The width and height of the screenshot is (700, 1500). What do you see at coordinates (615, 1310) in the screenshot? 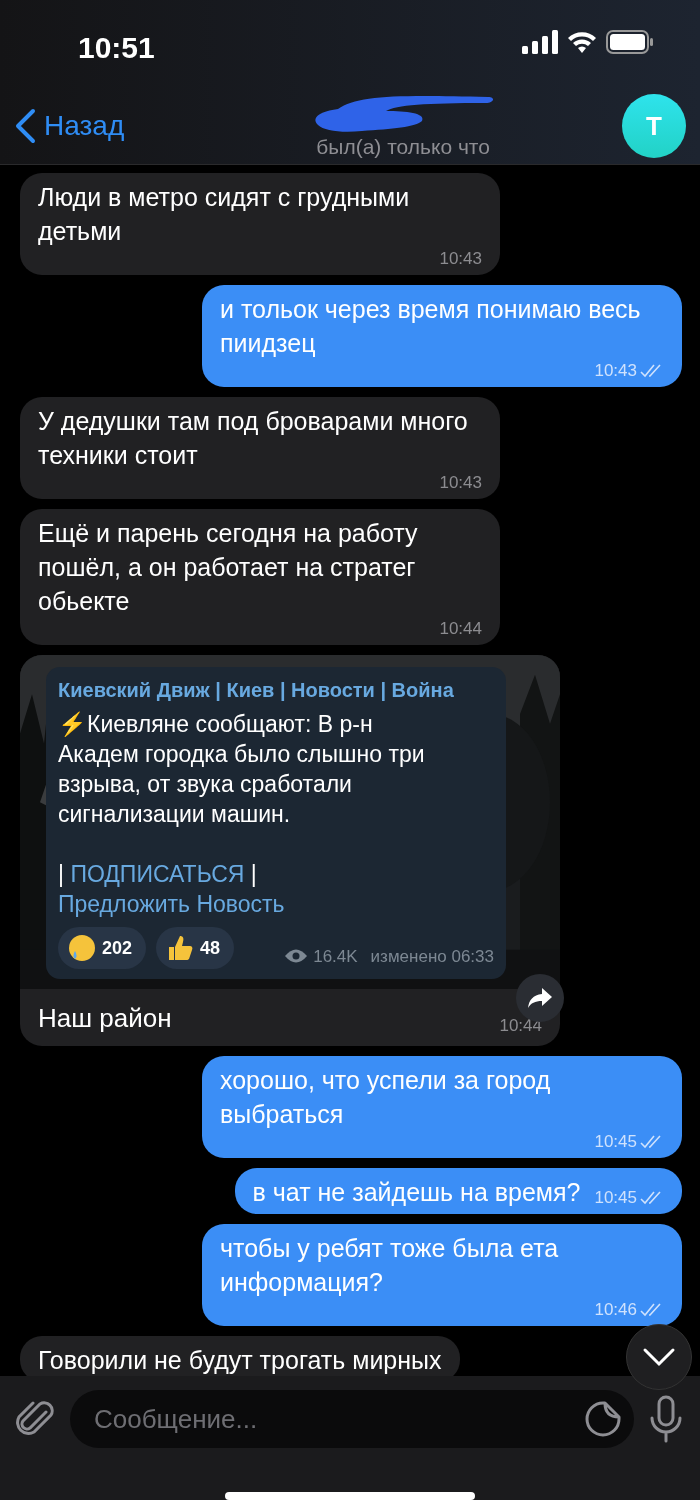
I see `message-time: 10:46` at bounding box center [615, 1310].